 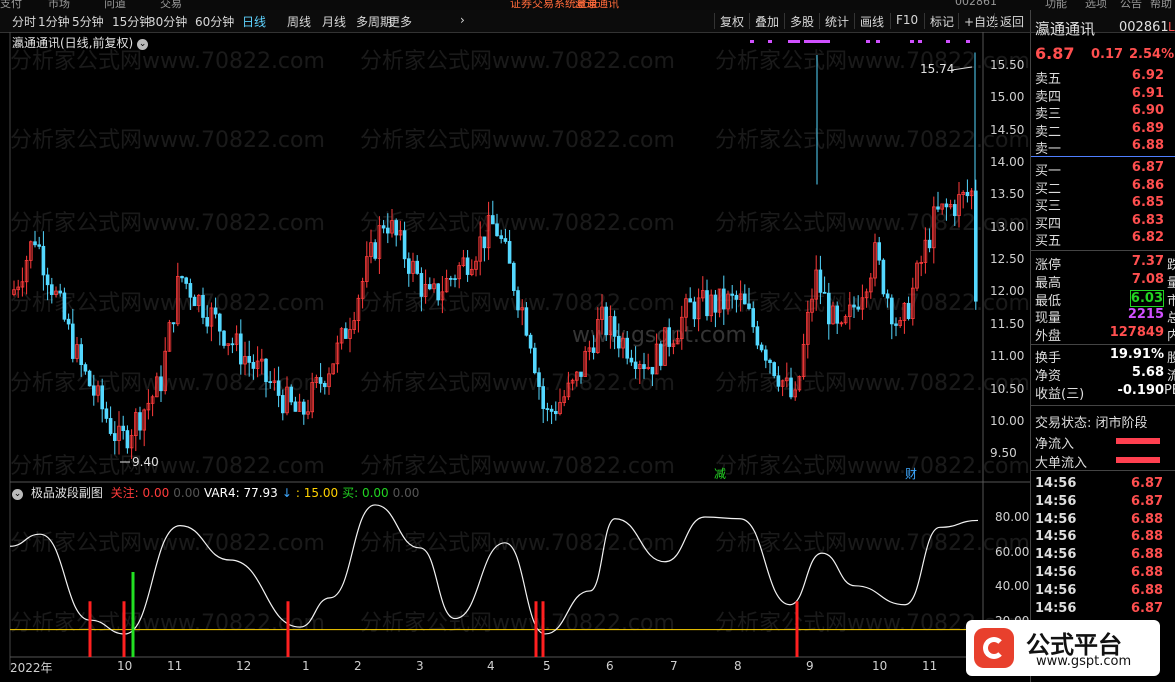 What do you see at coordinates (1007, 259) in the screenshot?
I see `price-axis-label: 12.50` at bounding box center [1007, 259].